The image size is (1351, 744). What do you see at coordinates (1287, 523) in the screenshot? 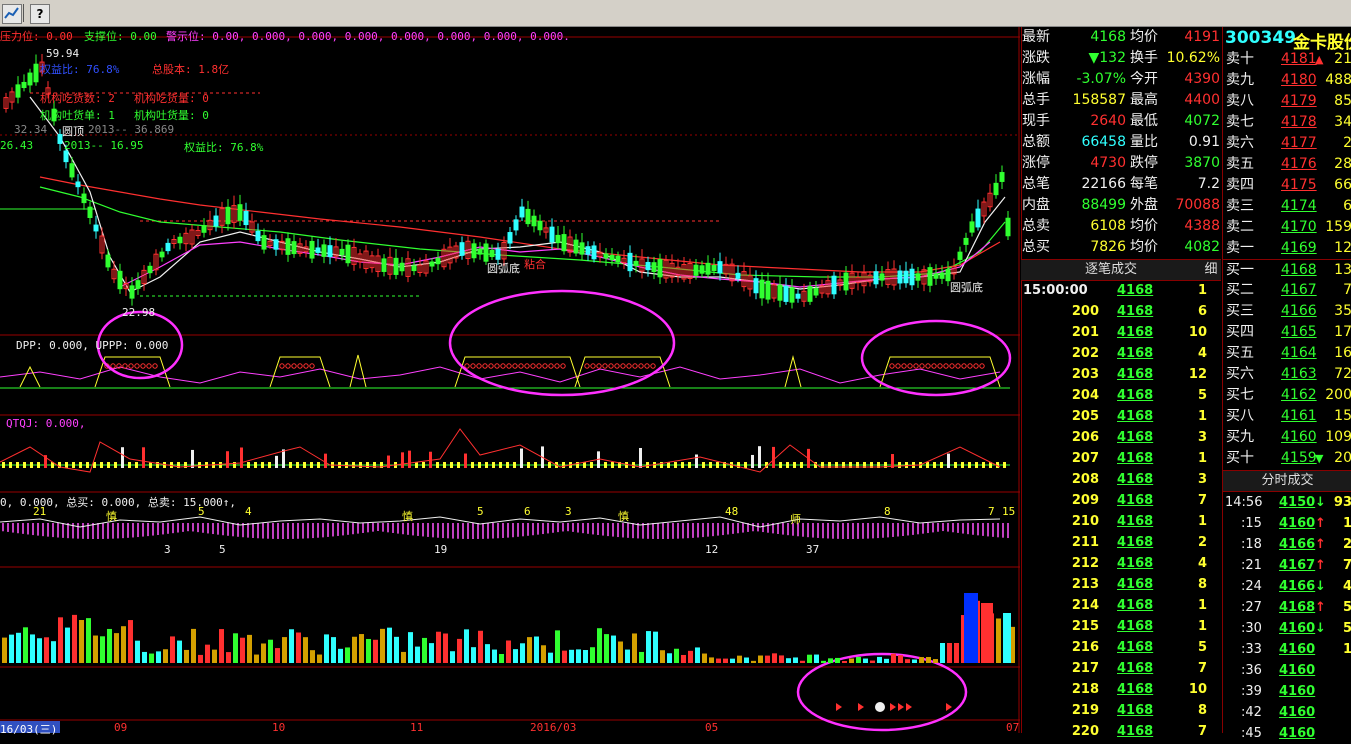
I see `intraday-row: :15 4160 ↑ 1` at bounding box center [1287, 523].